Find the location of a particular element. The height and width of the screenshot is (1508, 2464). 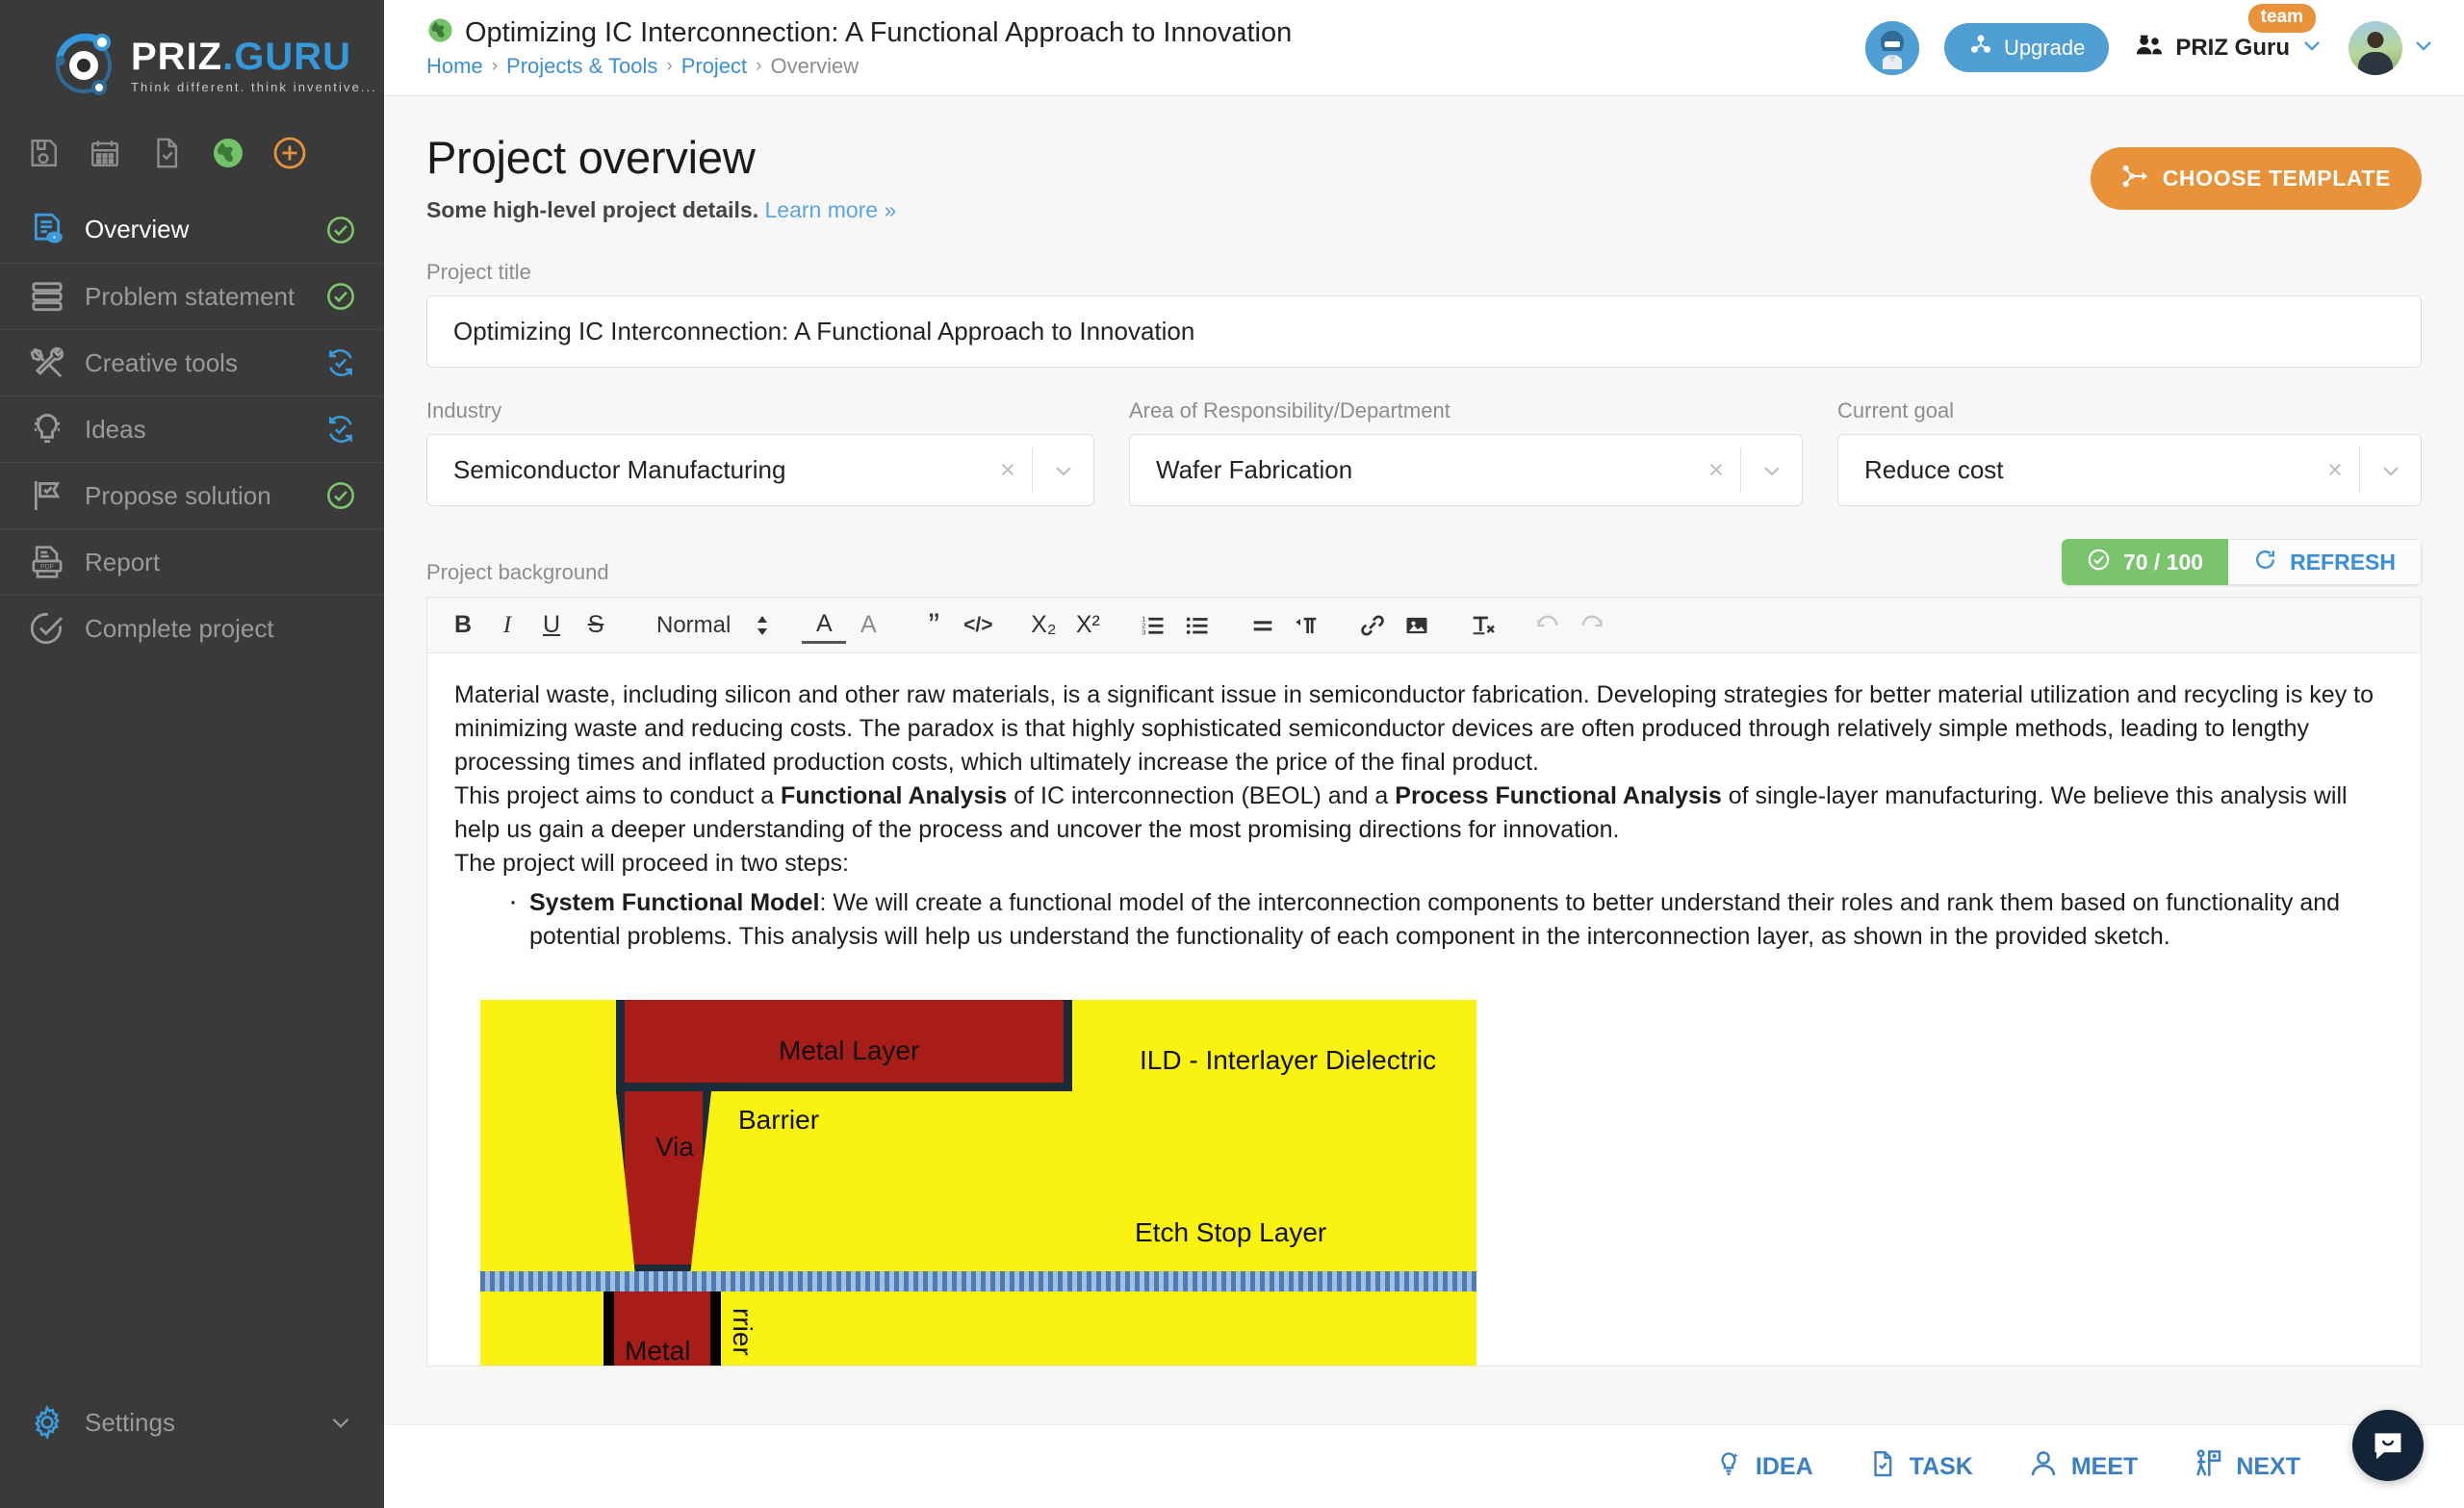

idea-button: IDEA is located at coordinates (1763, 1467).